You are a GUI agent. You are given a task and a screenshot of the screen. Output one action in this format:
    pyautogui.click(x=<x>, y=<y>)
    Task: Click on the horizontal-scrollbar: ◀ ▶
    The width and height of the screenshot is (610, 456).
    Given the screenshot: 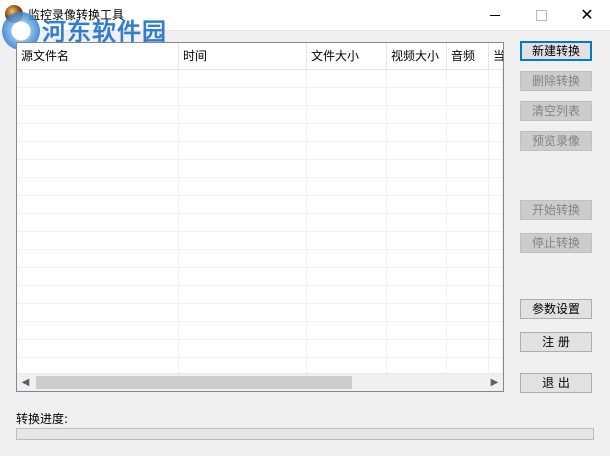 What is the action you would take?
    pyautogui.click(x=260, y=382)
    